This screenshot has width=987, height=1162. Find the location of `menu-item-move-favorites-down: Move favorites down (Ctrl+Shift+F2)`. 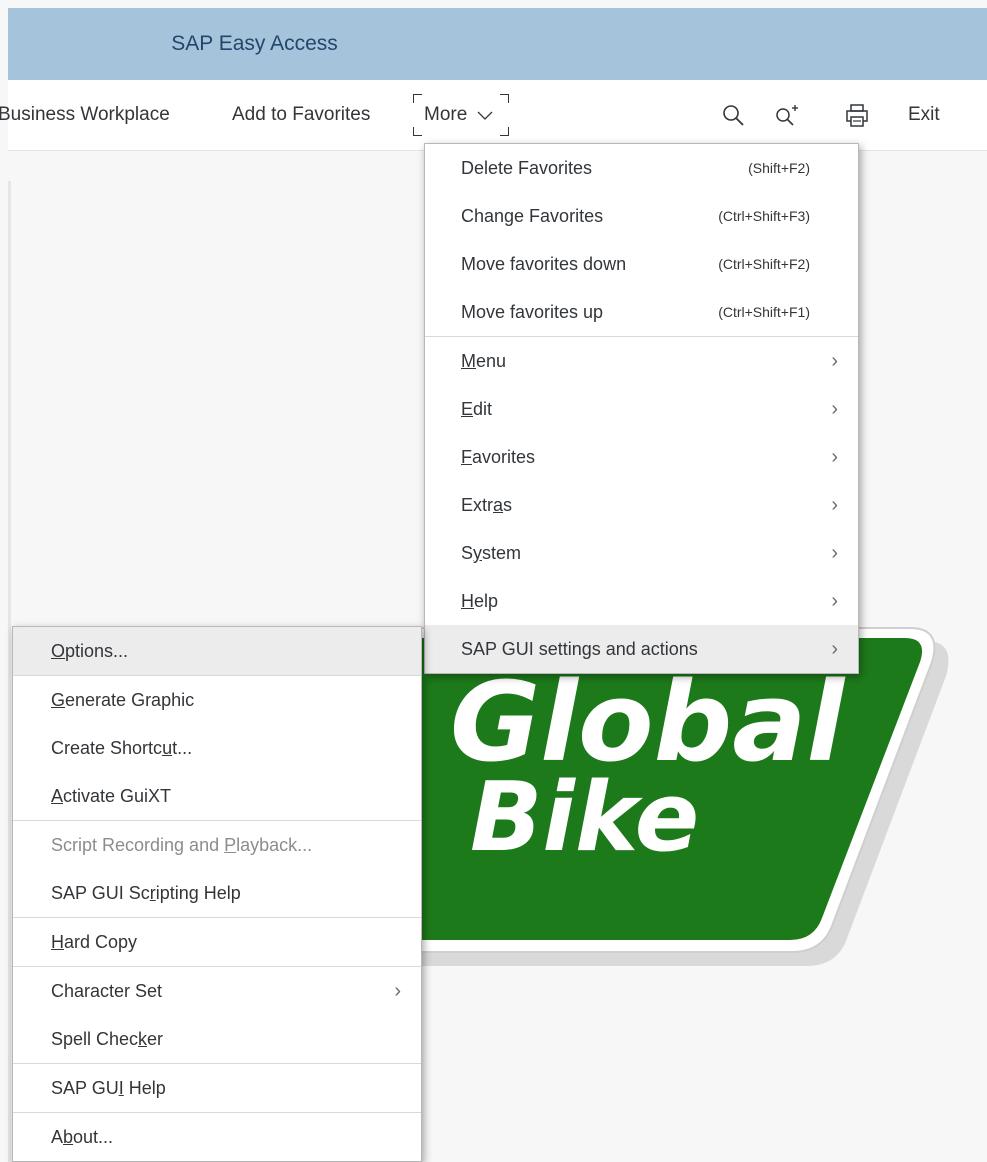

menu-item-move-favorites-down: Move favorites down (Ctrl+Shift+F2) is located at coordinates (641, 264).